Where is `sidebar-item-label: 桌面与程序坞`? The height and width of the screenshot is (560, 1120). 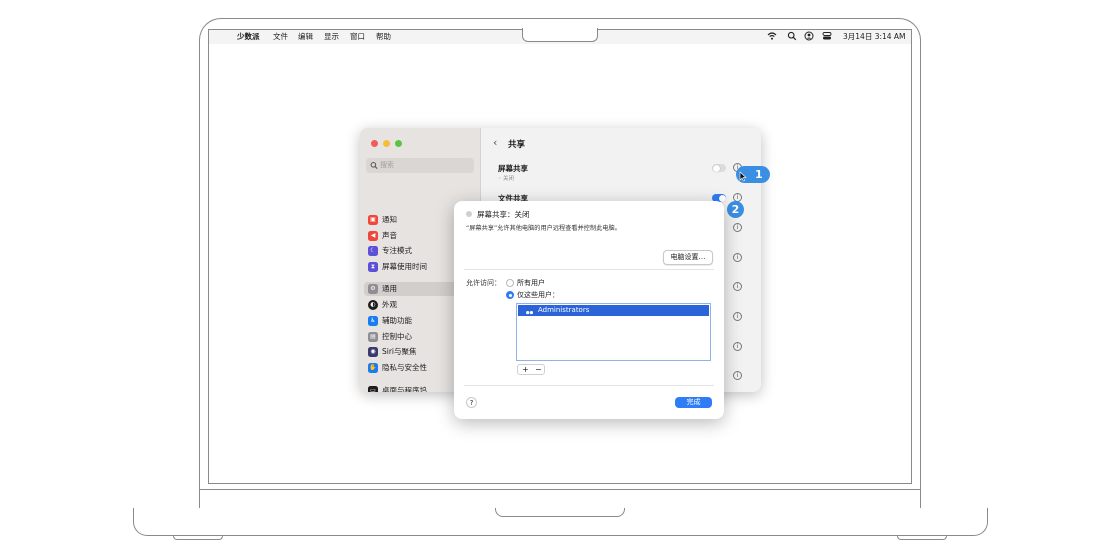 sidebar-item-label: 桌面与程序坞 is located at coordinates (404, 389).